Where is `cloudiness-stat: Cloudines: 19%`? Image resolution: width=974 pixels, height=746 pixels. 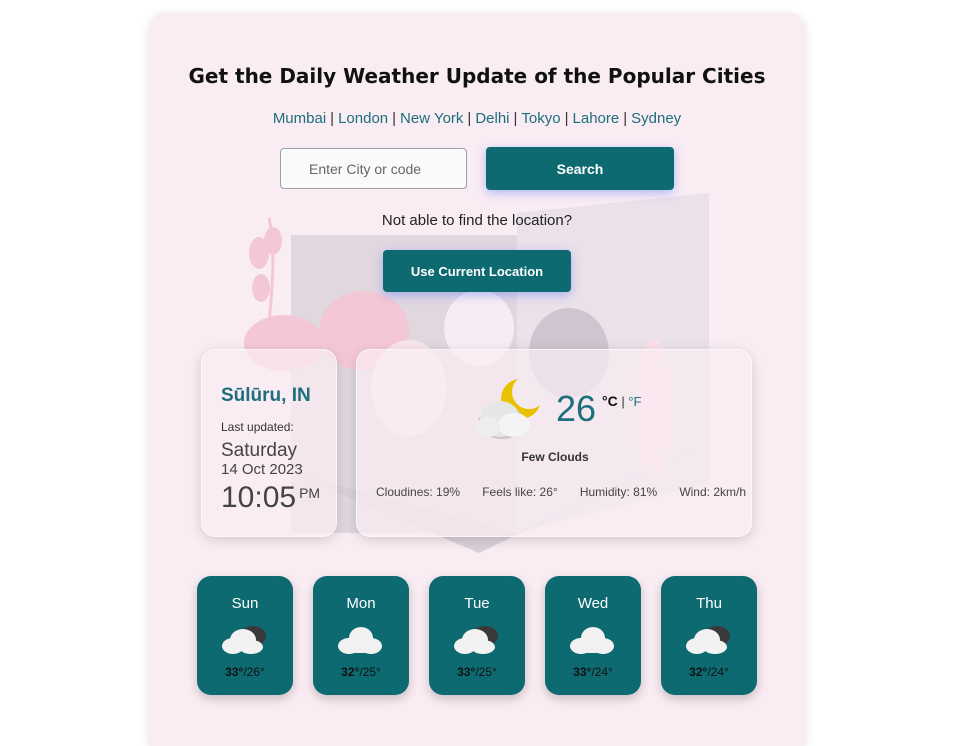
cloudiness-stat: Cloudines: 19% is located at coordinates (418, 492).